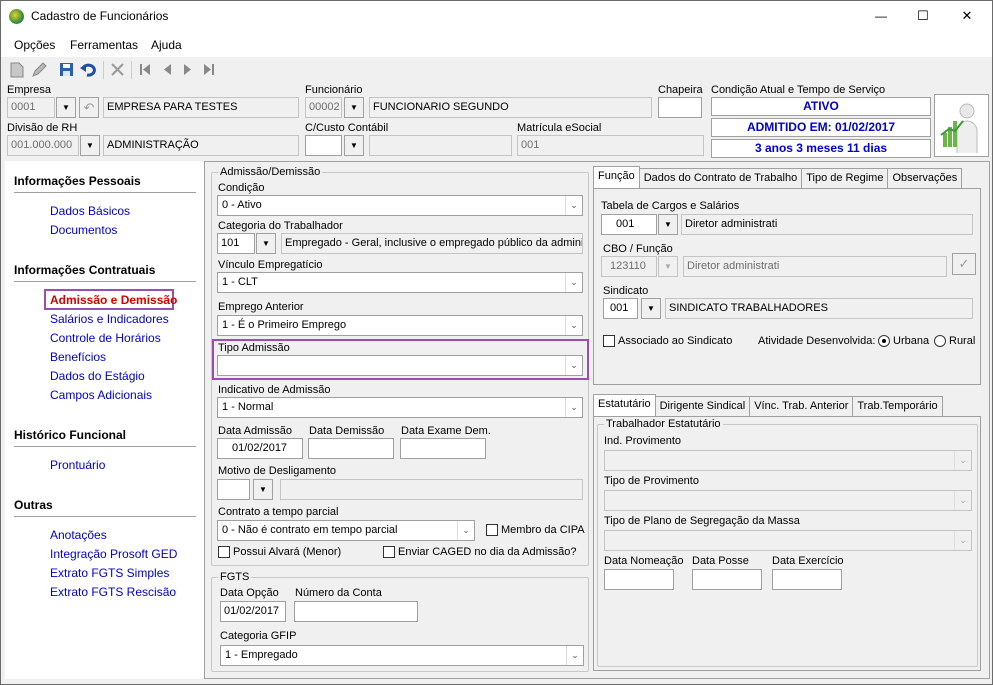  I want to click on sindicato-code-input: 001, so click(620, 308).